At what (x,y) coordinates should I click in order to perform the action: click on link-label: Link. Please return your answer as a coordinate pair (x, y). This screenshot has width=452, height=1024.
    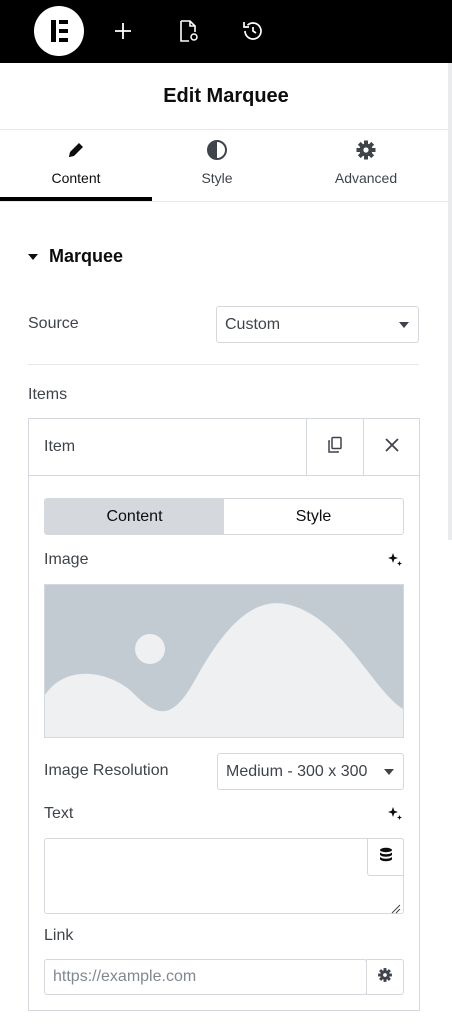
    Looking at the image, I should click on (59, 935).